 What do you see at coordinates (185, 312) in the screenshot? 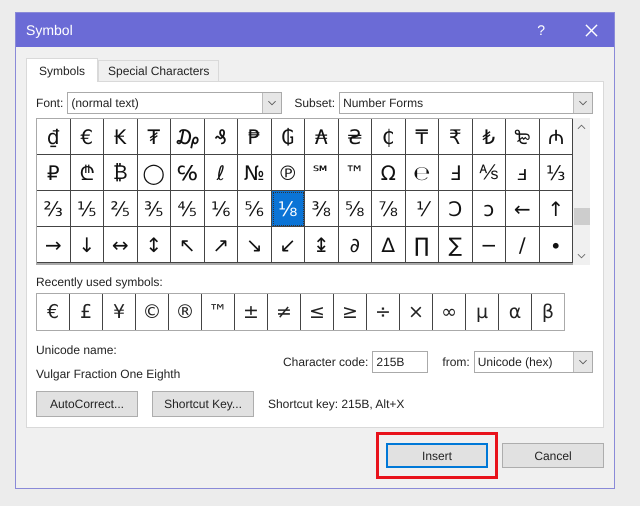
I see `recent-symbol-cell: ®` at bounding box center [185, 312].